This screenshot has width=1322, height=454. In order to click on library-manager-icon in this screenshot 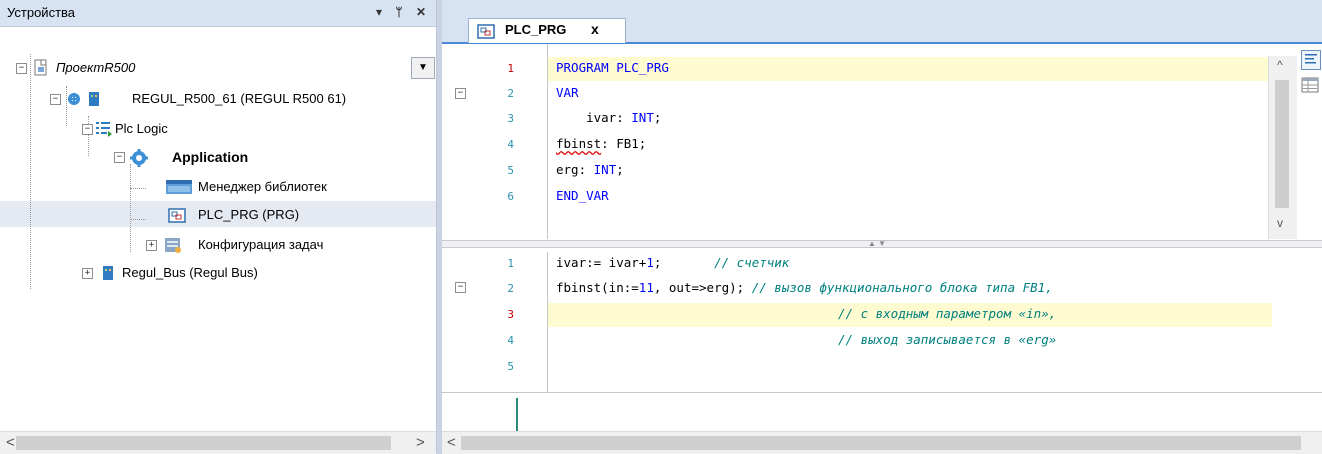, I will do `click(179, 187)`.